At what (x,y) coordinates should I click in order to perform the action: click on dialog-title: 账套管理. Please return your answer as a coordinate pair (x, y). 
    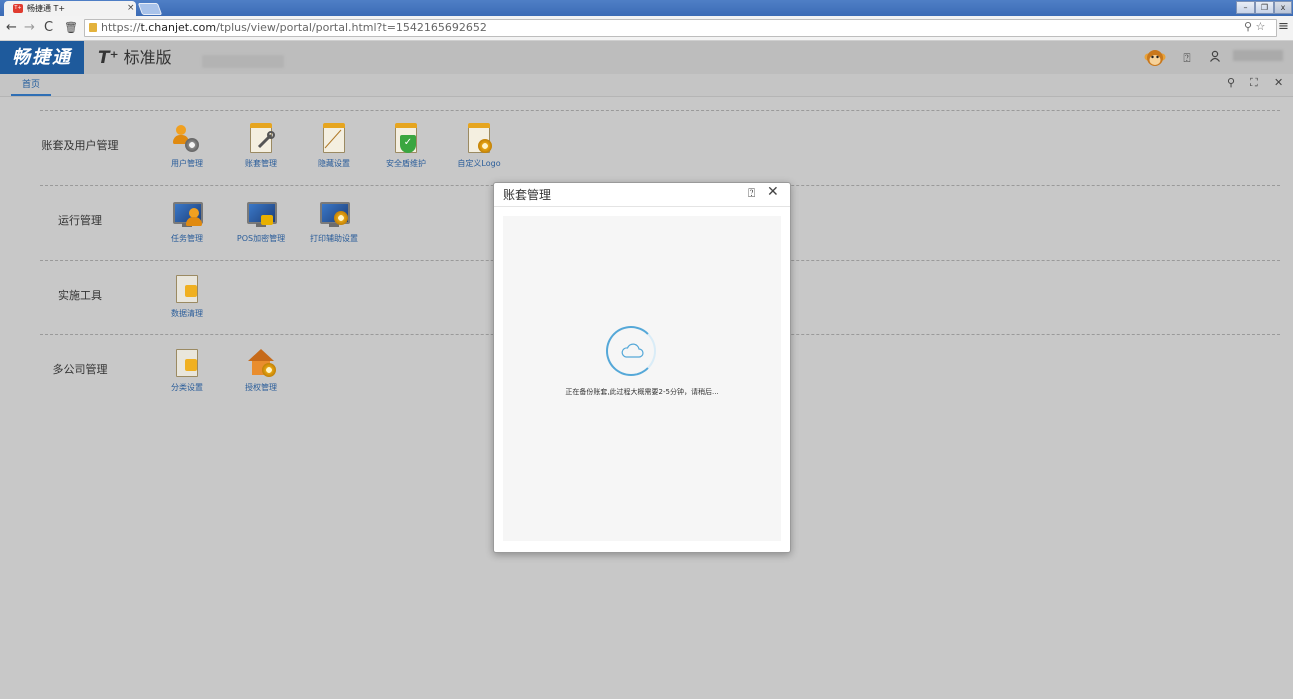
    Looking at the image, I should click on (527, 195).